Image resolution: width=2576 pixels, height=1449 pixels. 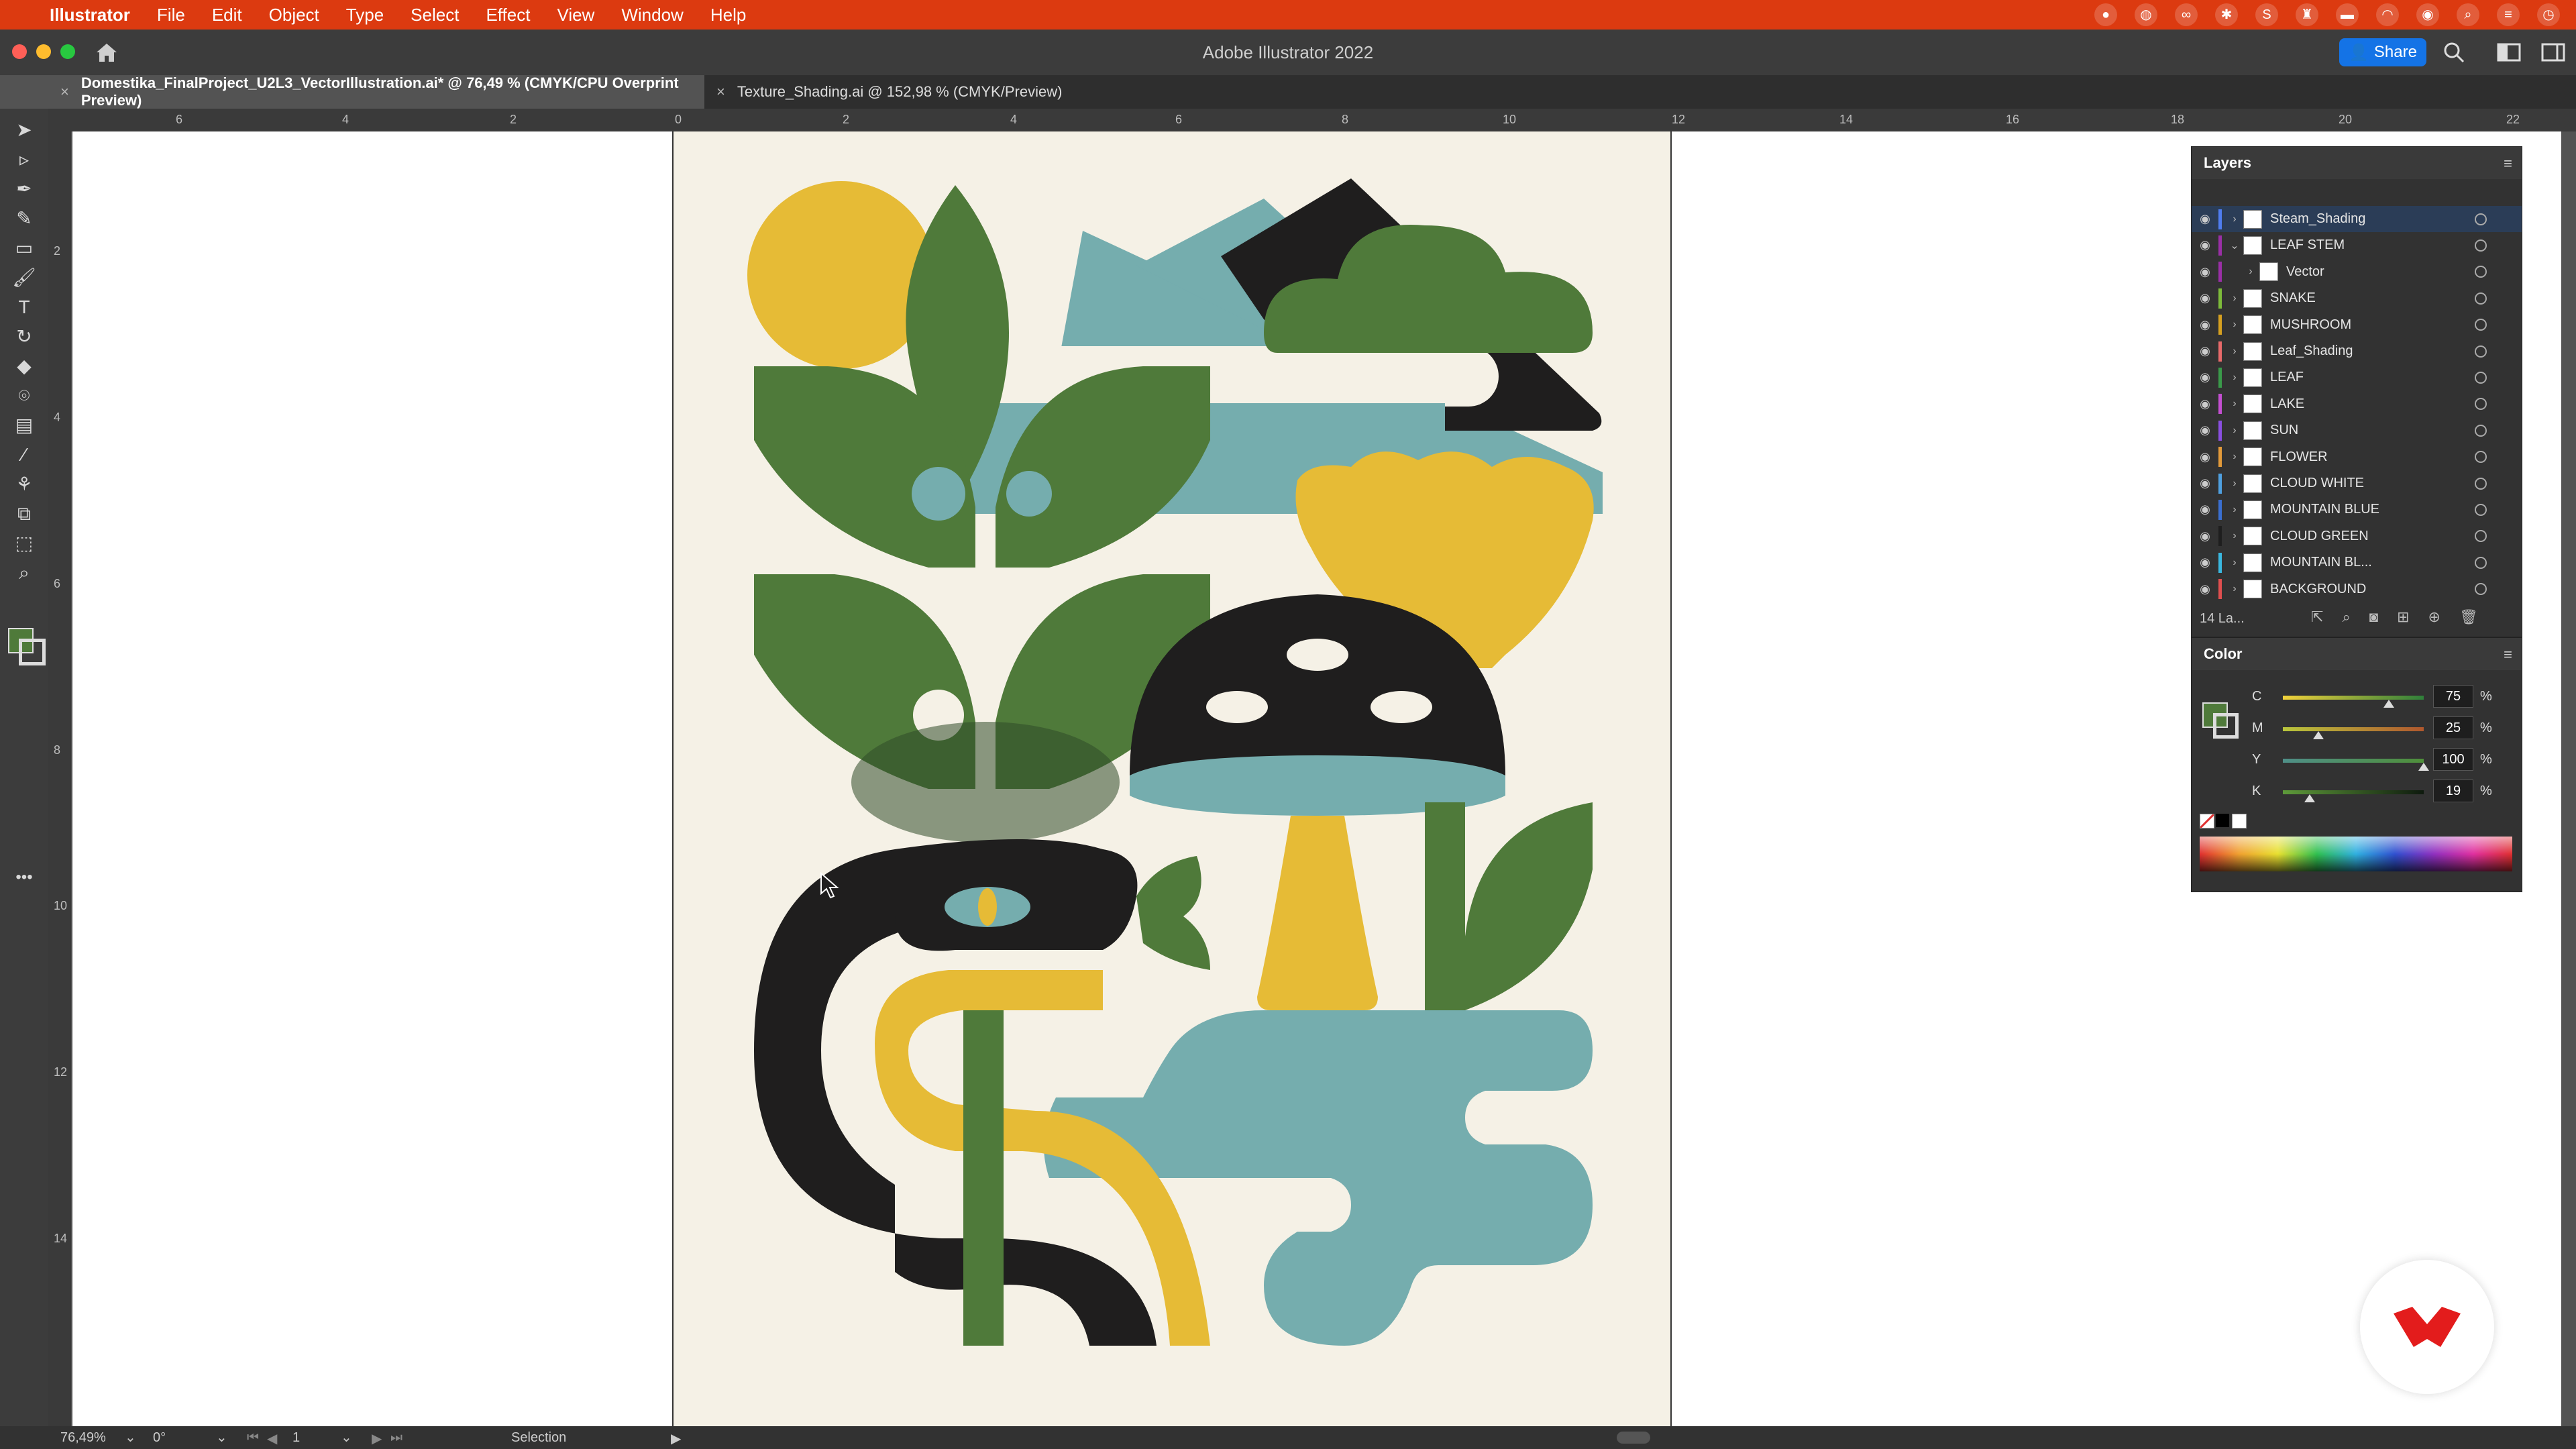 What do you see at coordinates (24, 514) in the screenshot?
I see `shape-builder-tool-icon: ⧉` at bounding box center [24, 514].